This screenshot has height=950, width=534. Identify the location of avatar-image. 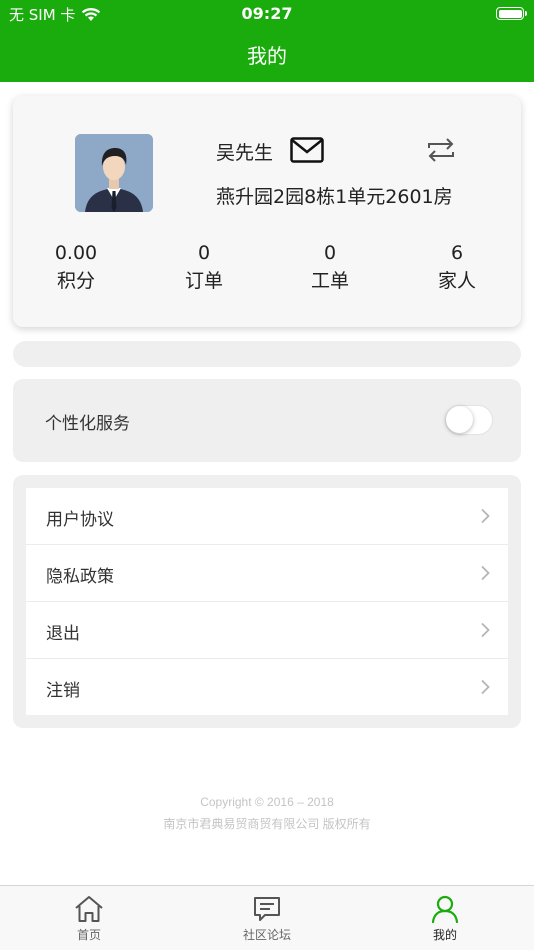
(114, 173).